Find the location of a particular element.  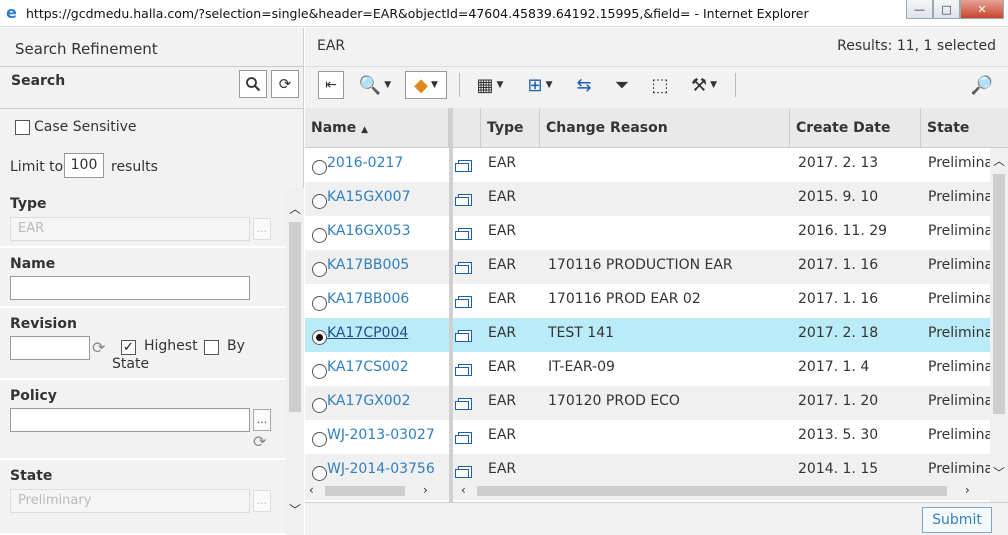

maximize-button: □ is located at coordinates (946, 9).